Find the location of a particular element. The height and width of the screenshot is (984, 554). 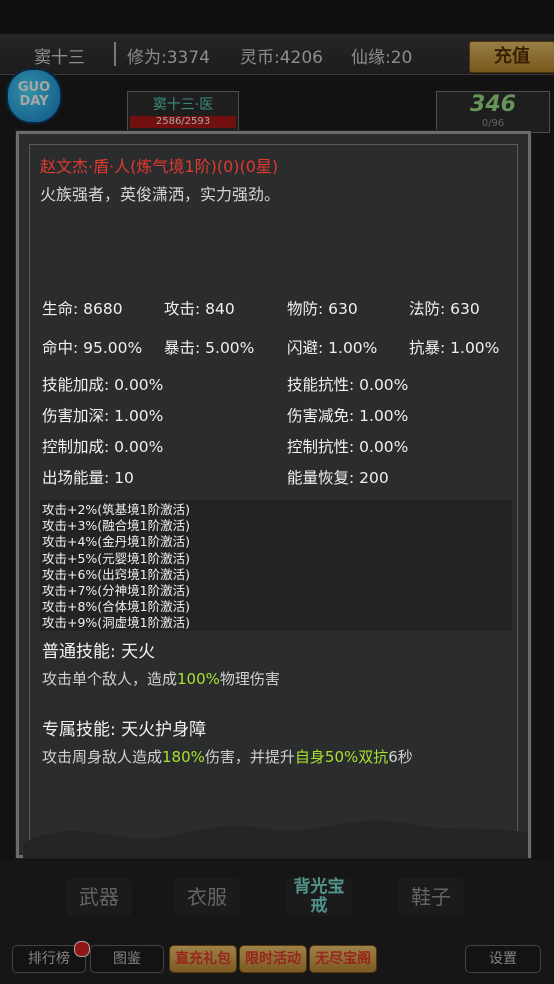

list-item: 攻击+6%(出窍境1阶激活) is located at coordinates (116, 574).